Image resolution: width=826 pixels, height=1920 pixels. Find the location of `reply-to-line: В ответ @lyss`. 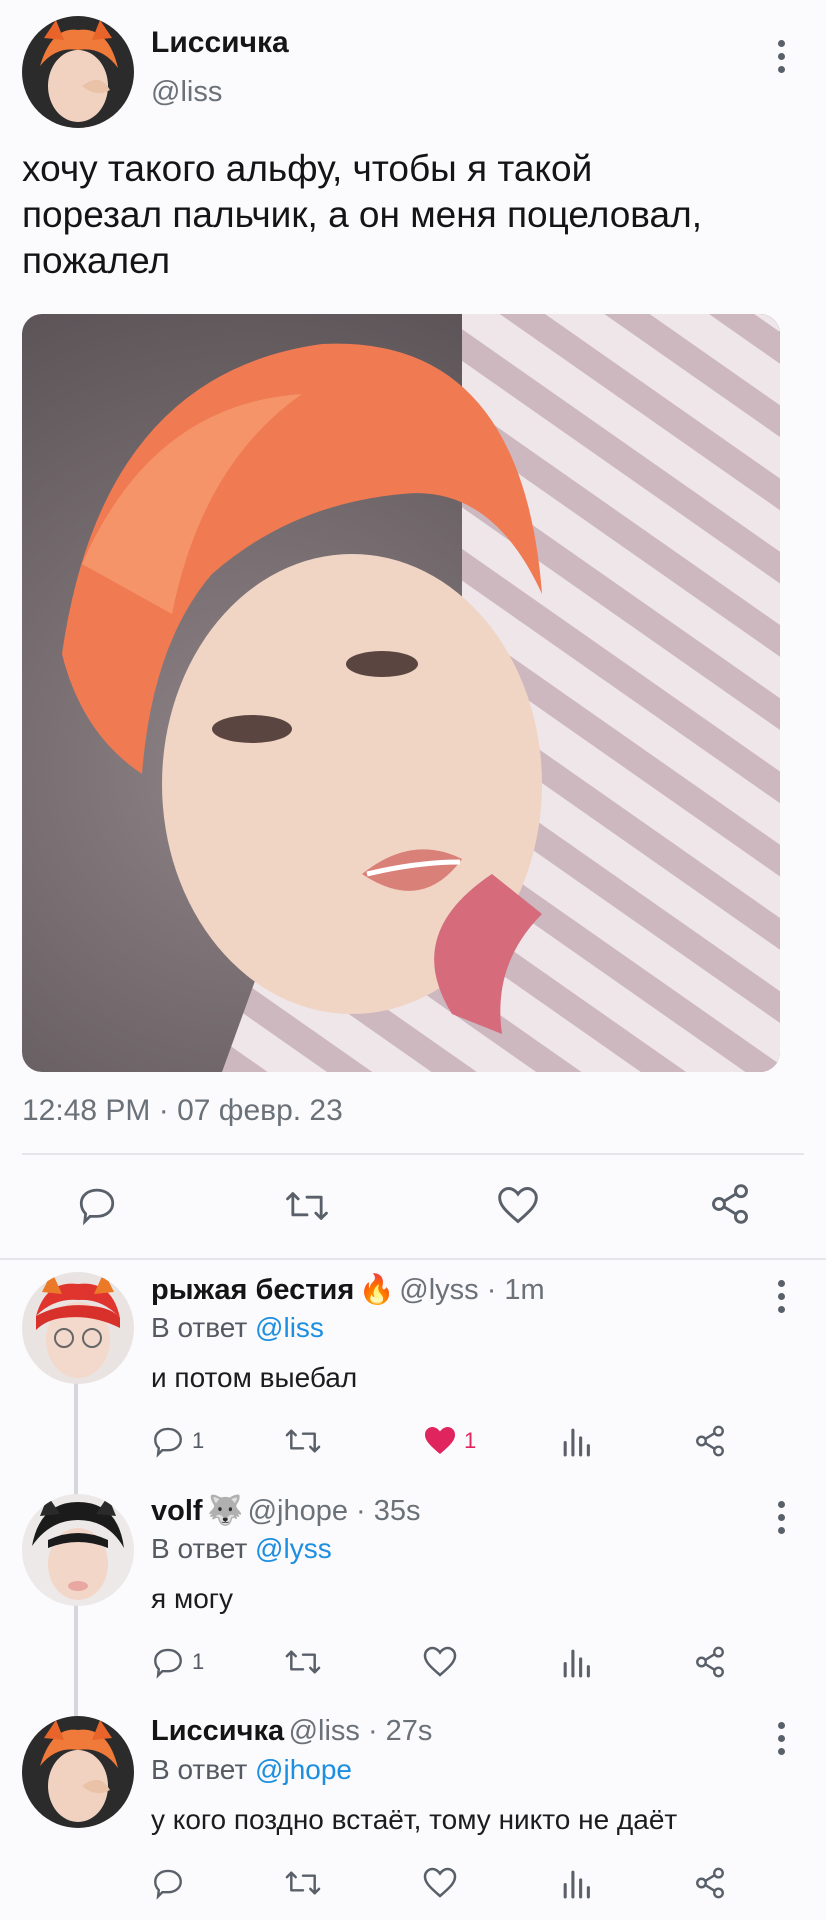

reply-to-line: В ответ @lyss is located at coordinates (241, 1549).